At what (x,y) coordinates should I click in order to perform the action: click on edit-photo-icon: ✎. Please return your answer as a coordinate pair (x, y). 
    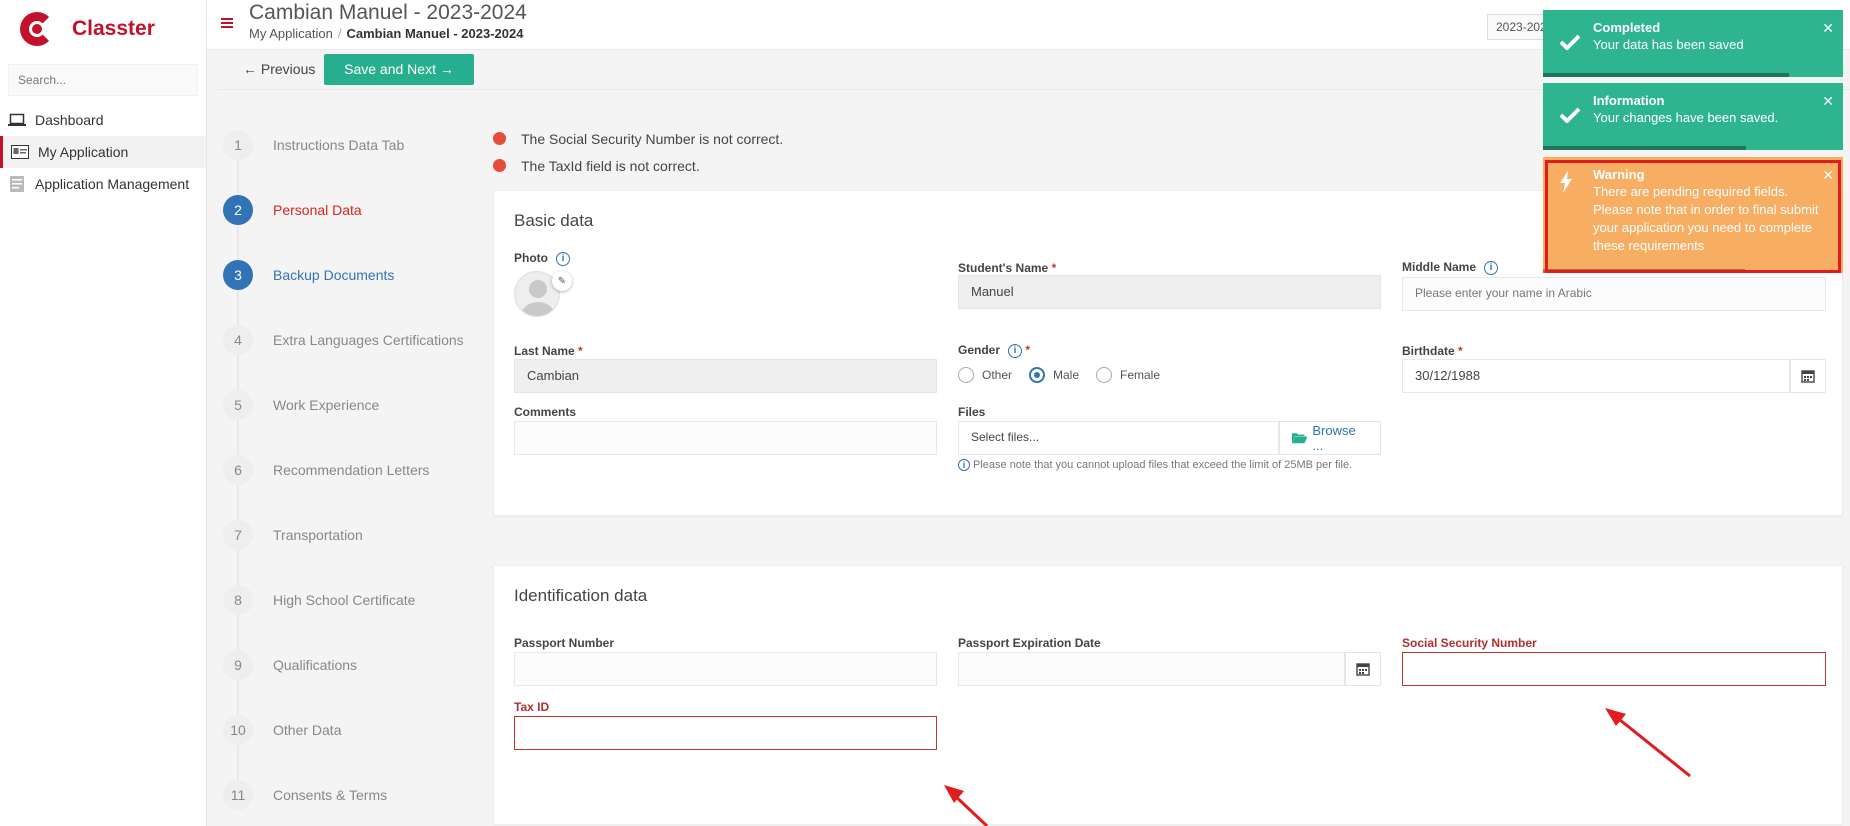
    Looking at the image, I should click on (562, 281).